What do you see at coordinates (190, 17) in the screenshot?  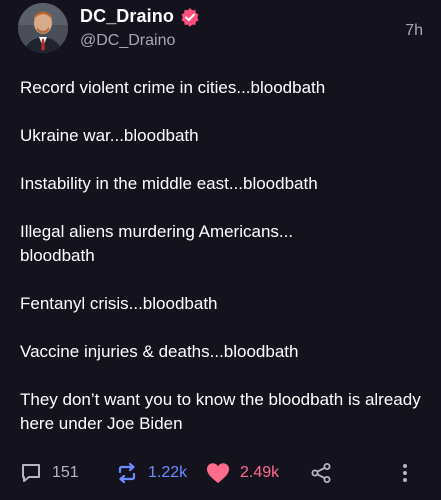 I see `verified-badge-icon` at bounding box center [190, 17].